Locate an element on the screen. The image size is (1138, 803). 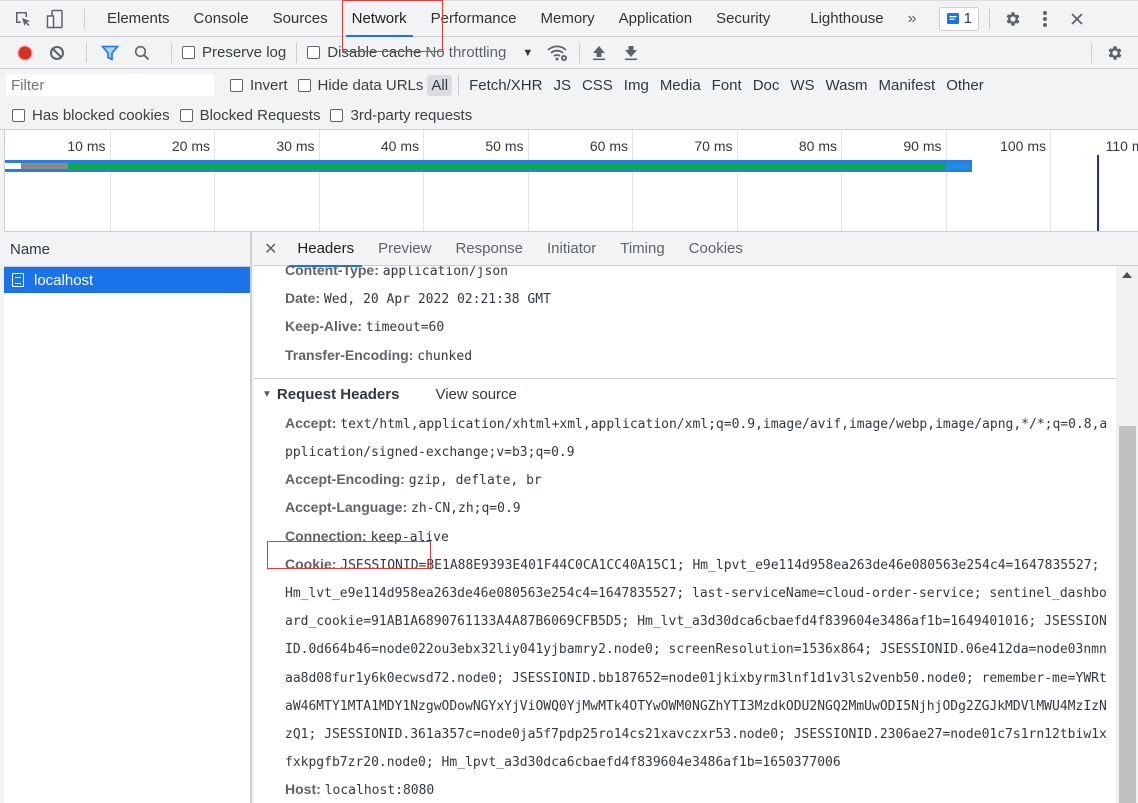
clear-button is located at coordinates (57, 53).